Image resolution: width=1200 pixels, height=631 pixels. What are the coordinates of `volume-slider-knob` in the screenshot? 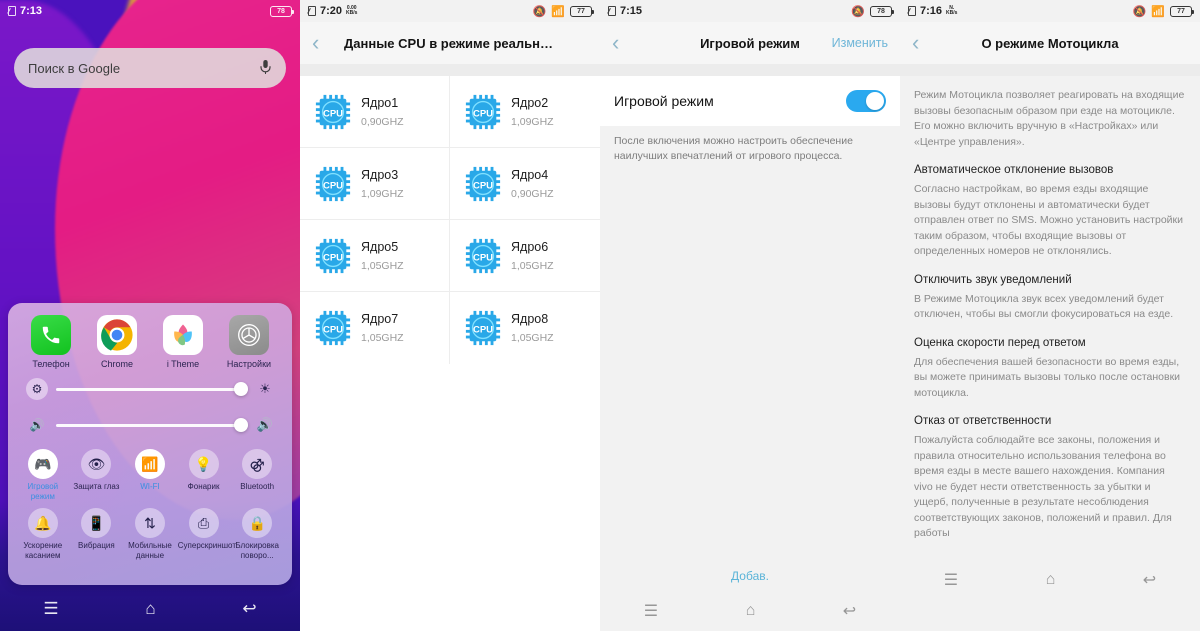 It's located at (241, 425).